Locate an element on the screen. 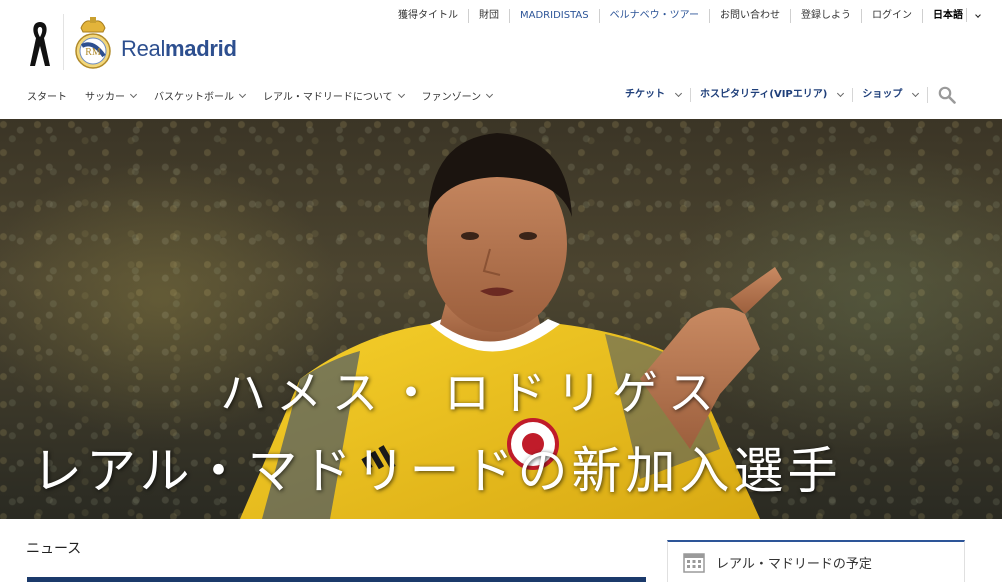 This screenshot has width=1002, height=582. main-nav-item-3: レアル・マドリードについて is located at coordinates (334, 95).